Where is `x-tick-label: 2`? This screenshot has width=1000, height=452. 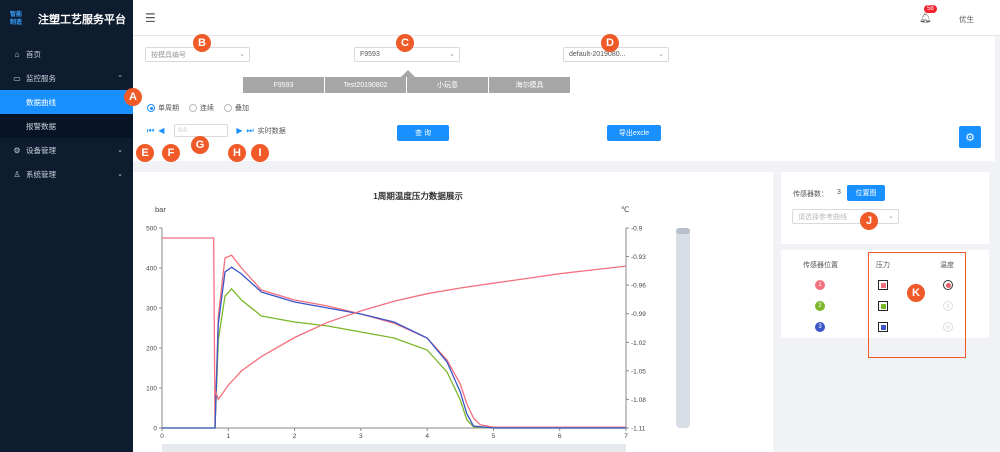 x-tick-label: 2 is located at coordinates (295, 436).